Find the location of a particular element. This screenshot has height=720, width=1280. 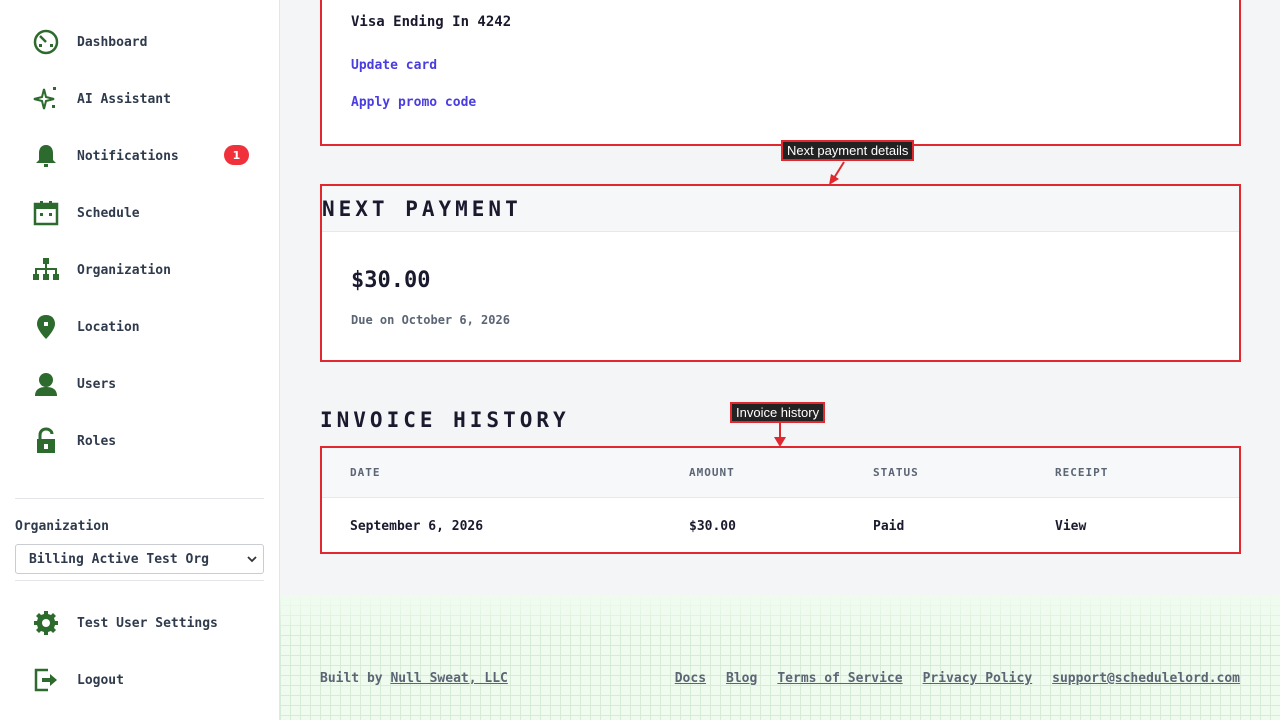

chevron-down-icon is located at coordinates (252, 559).